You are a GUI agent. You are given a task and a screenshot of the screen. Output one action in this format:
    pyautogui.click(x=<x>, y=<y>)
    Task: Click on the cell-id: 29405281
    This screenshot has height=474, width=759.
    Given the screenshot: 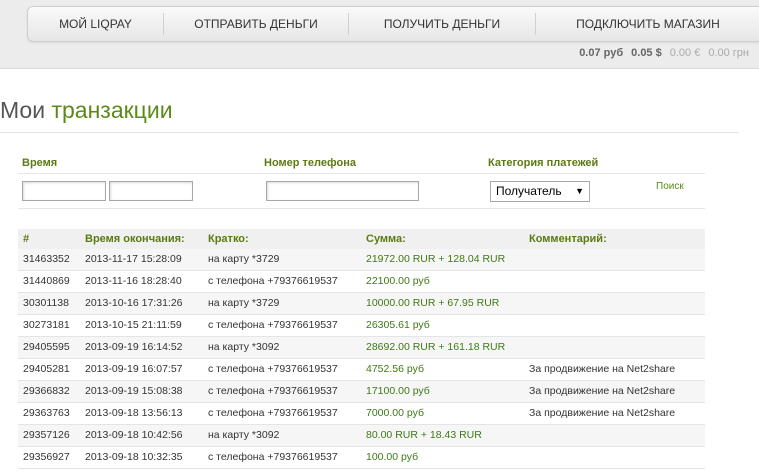 What is the action you would take?
    pyautogui.click(x=46, y=369)
    